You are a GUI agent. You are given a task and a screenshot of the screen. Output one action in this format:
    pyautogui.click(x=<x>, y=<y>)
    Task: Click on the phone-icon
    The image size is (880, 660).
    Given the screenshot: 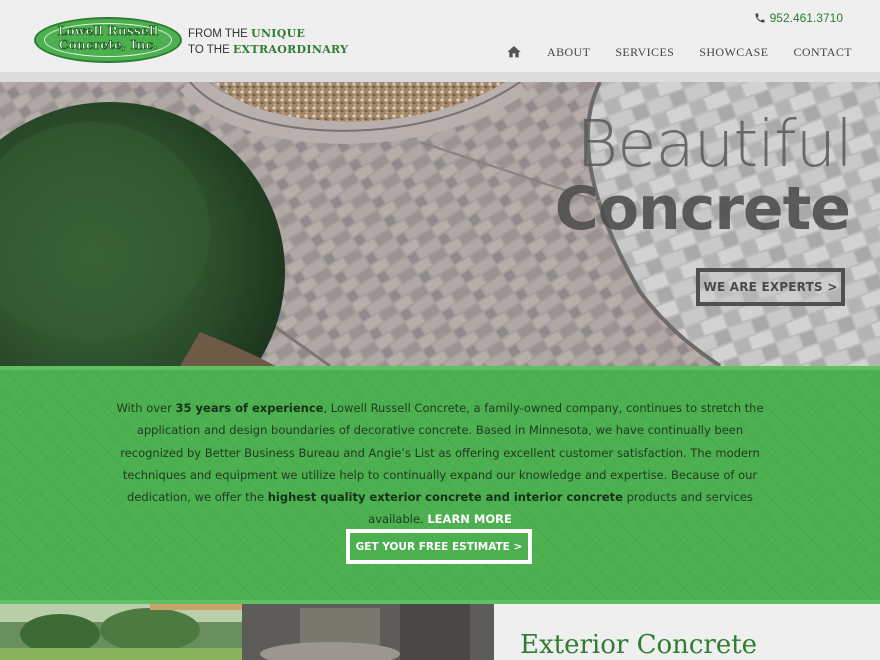 What is the action you would take?
    pyautogui.click(x=760, y=18)
    